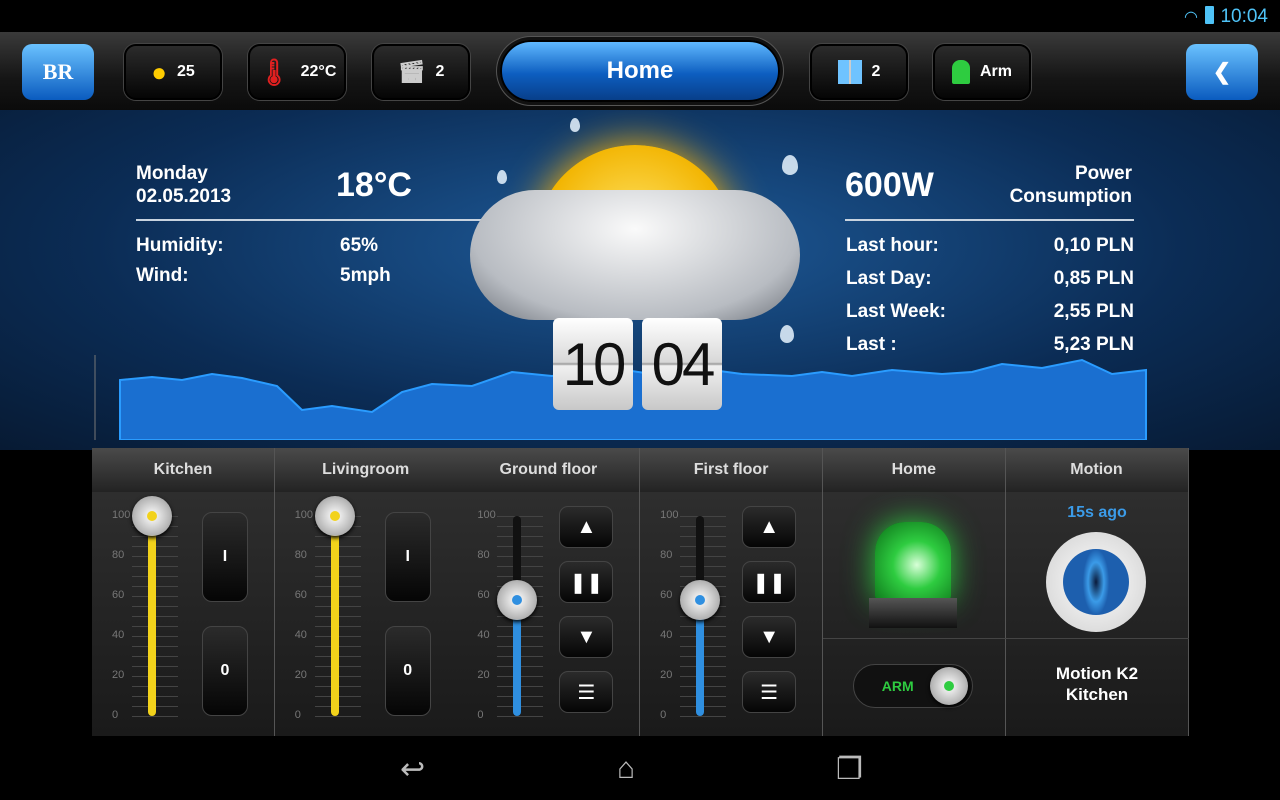 The height and width of the screenshot is (800, 1280). What do you see at coordinates (311, 220) in the screenshot?
I see `divider` at bounding box center [311, 220].